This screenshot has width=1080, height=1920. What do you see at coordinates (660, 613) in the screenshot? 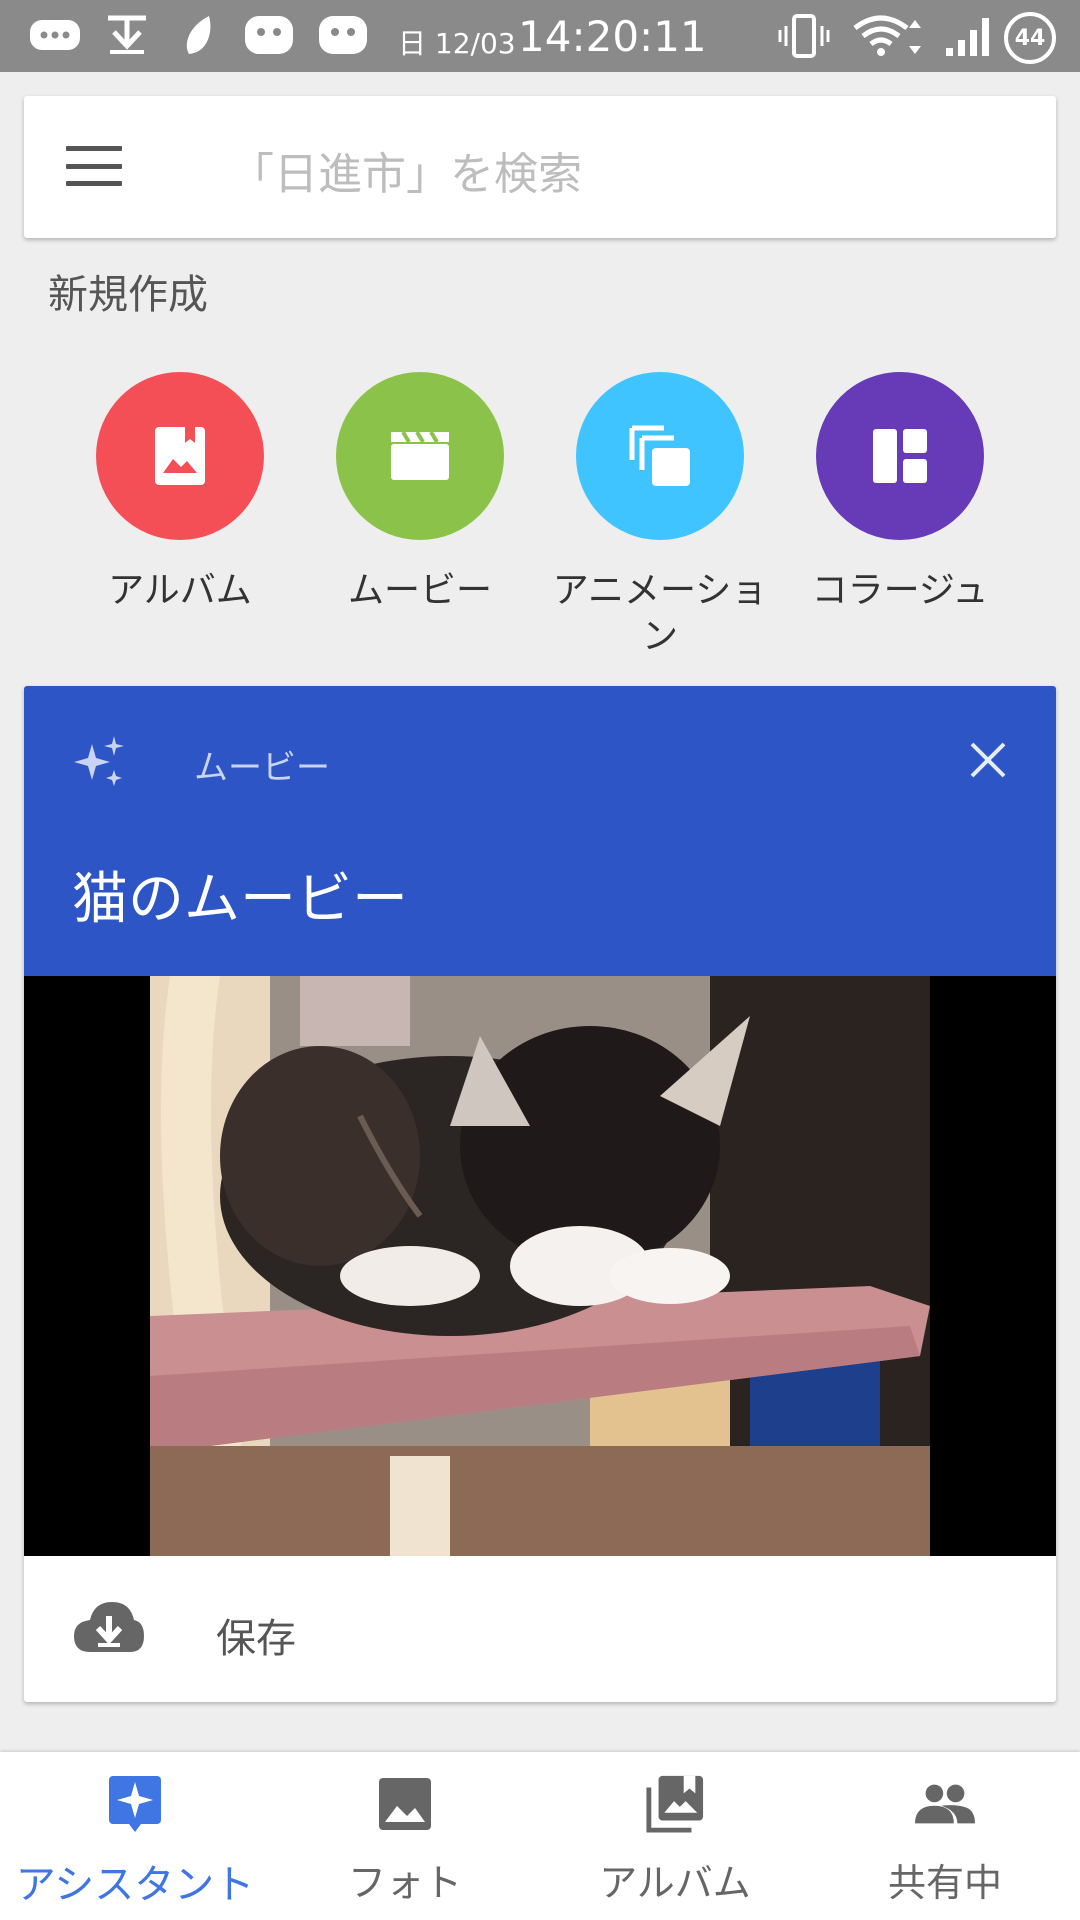
I see `create-animation-label: アニメーション` at bounding box center [660, 613].